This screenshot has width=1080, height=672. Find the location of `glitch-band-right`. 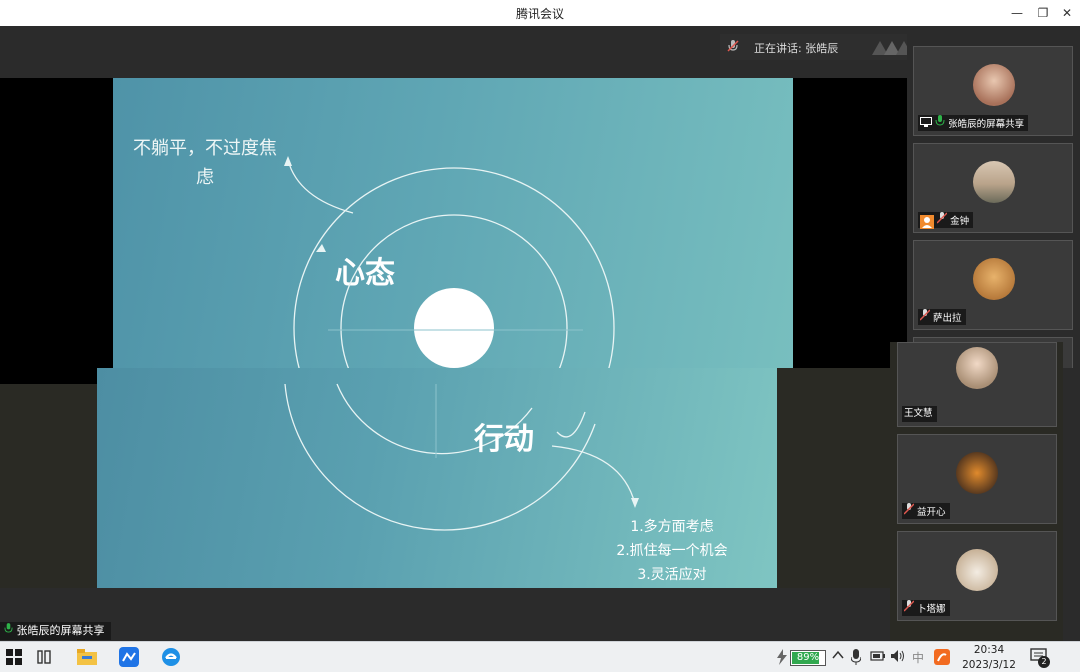

glitch-band-right is located at coordinates (842, 478).